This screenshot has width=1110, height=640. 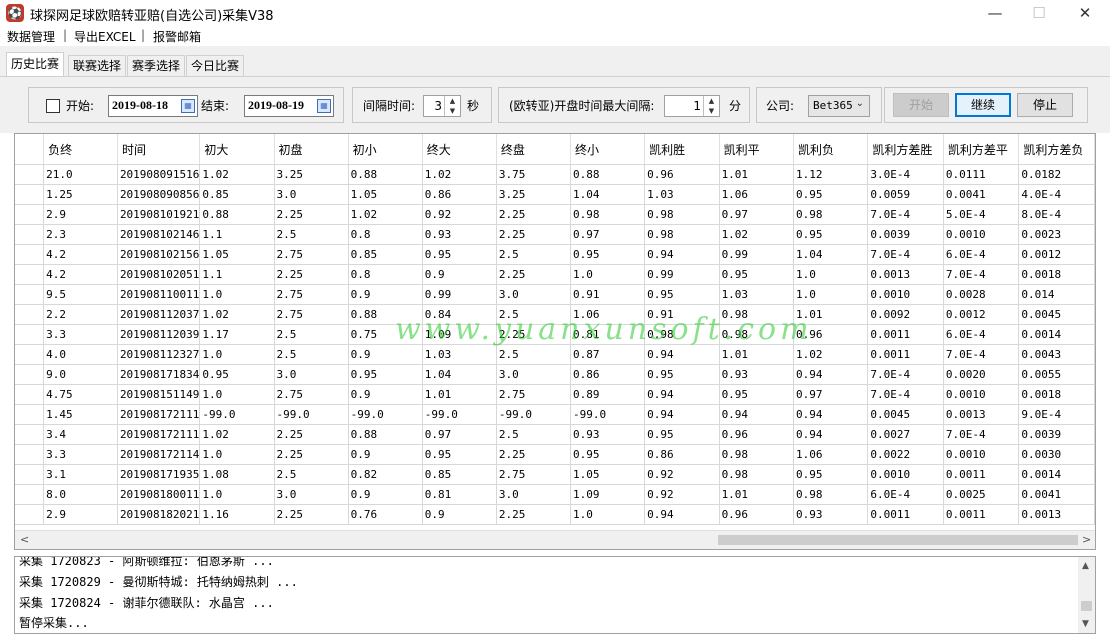 What do you see at coordinates (80, 414) in the screenshot?
I see `table-cell: 1.45` at bounding box center [80, 414].